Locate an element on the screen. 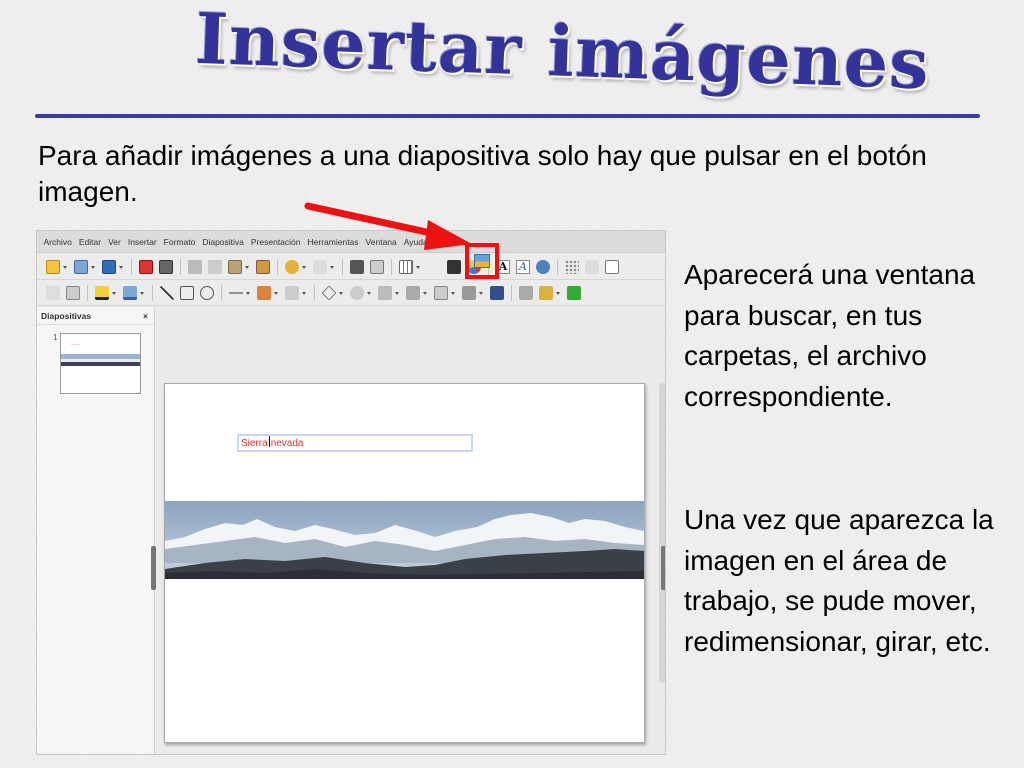  arrange-icon is located at coordinates (574, 292).